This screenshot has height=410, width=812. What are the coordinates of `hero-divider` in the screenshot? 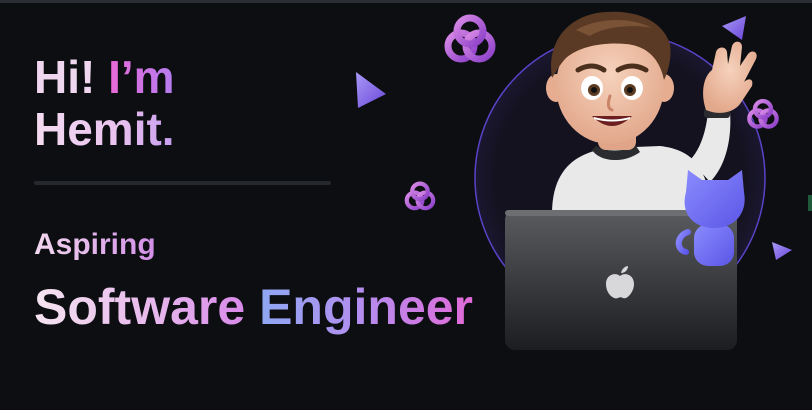 It's located at (182, 183).